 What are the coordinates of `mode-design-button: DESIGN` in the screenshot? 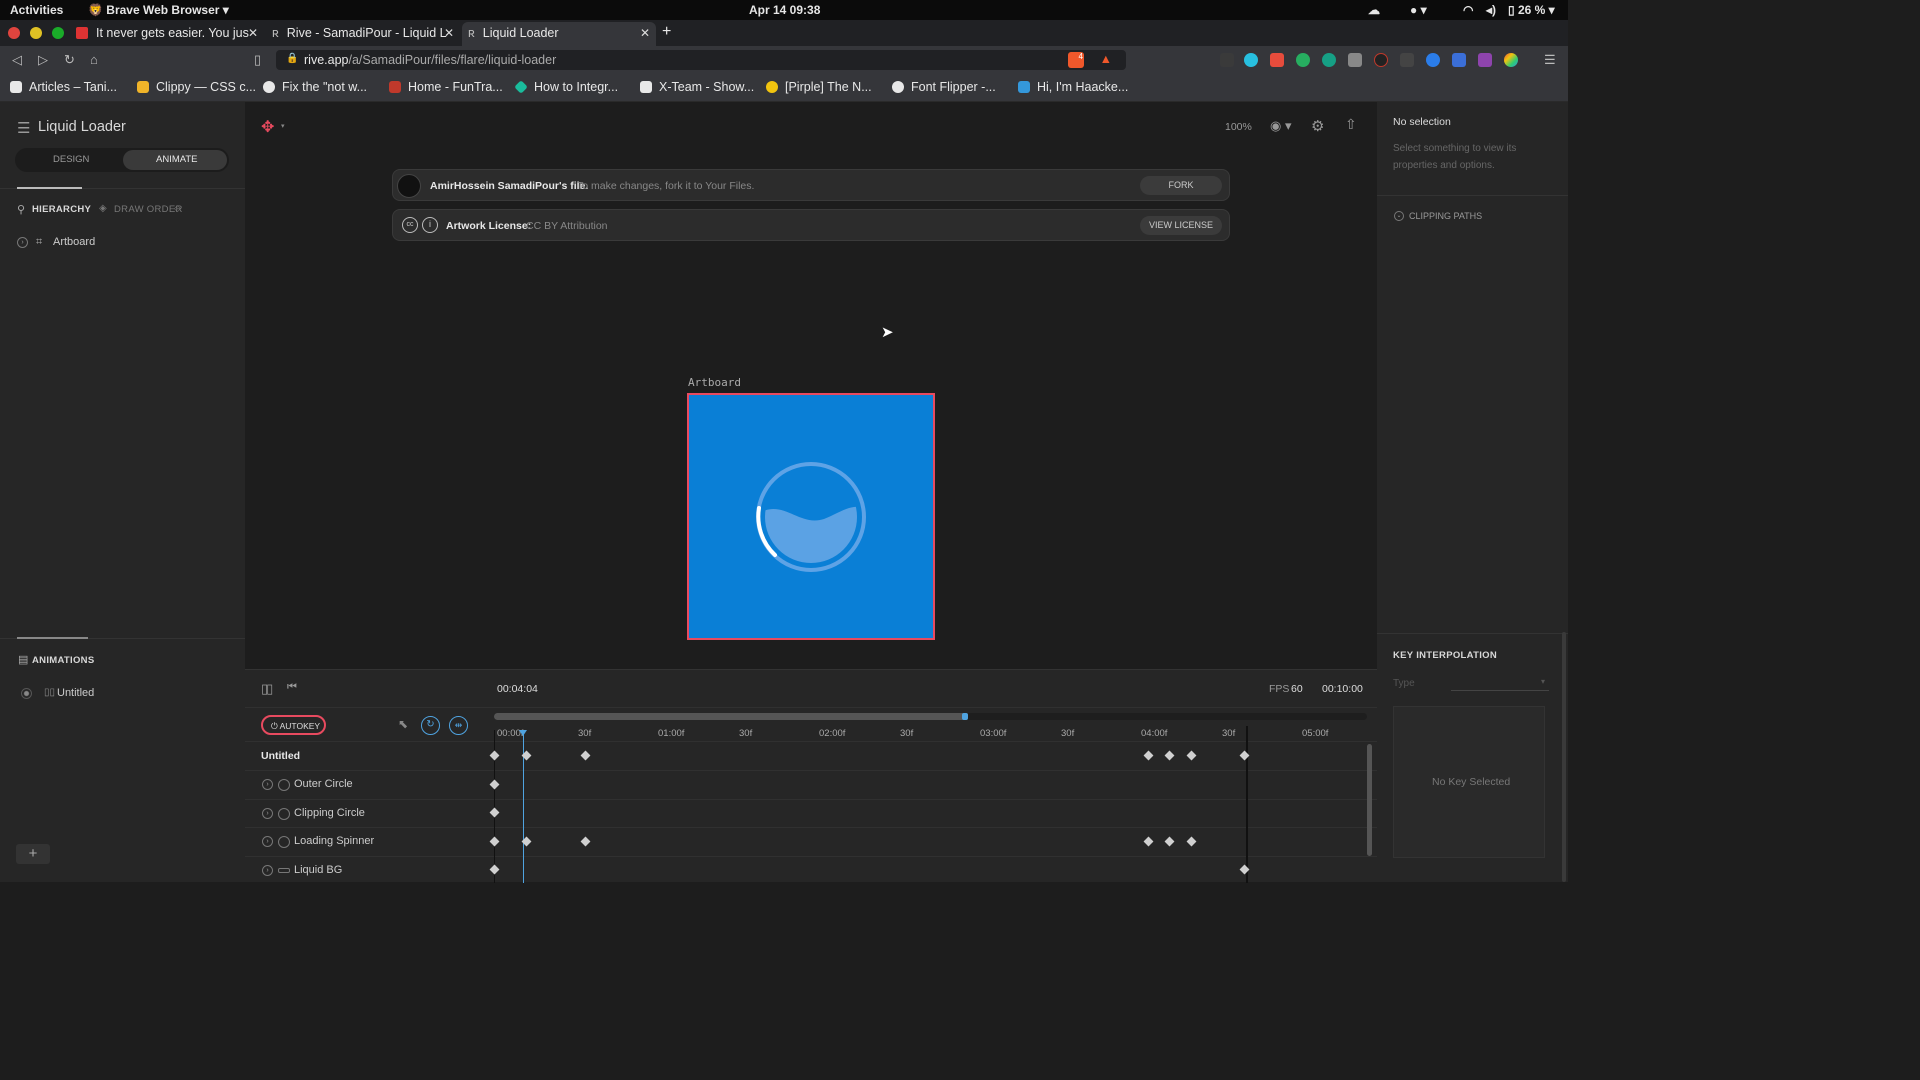 It's located at (71, 159).